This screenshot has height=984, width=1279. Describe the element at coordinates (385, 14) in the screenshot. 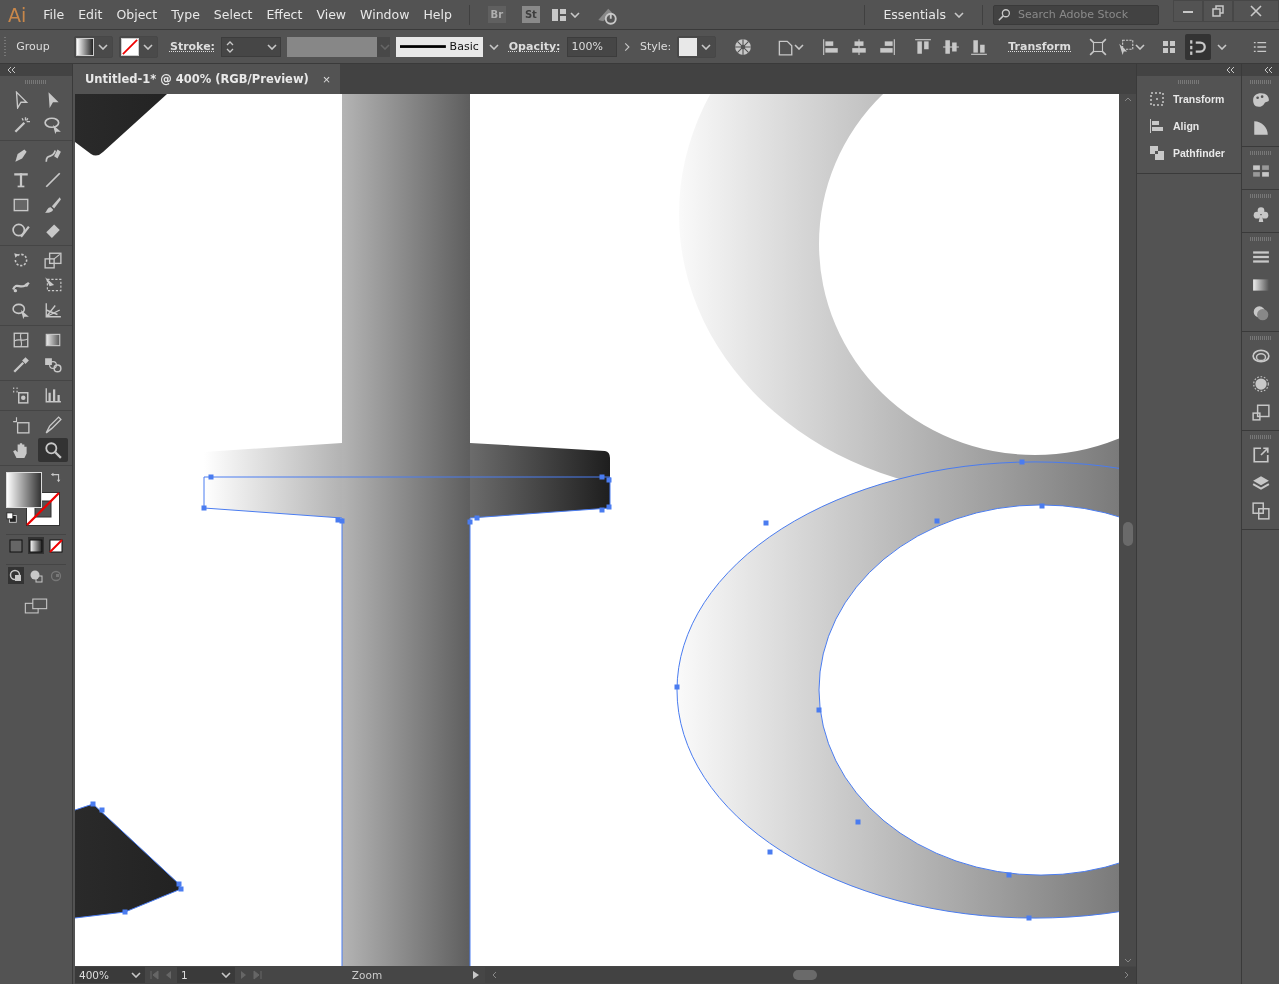

I see `menu-item: Window` at that location.